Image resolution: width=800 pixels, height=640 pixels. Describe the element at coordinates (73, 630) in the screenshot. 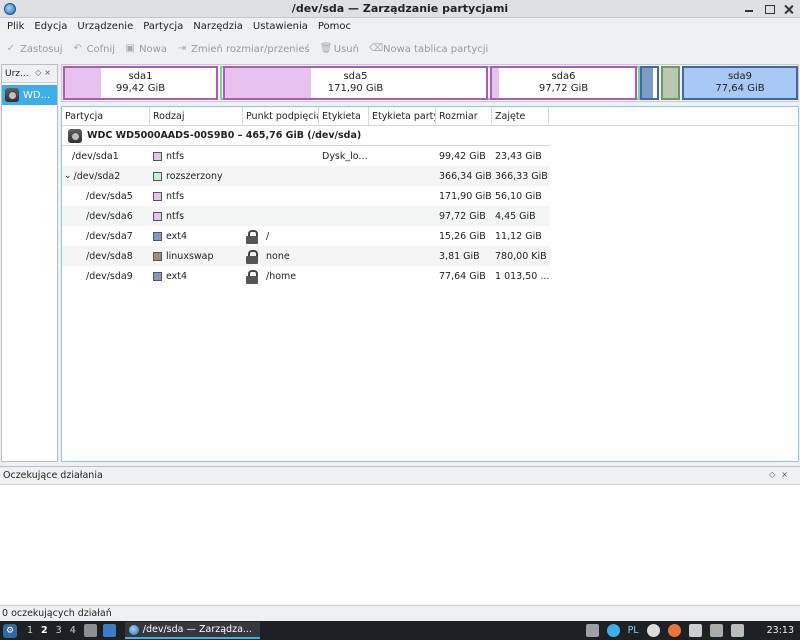

I see `workspace-4: 4` at that location.